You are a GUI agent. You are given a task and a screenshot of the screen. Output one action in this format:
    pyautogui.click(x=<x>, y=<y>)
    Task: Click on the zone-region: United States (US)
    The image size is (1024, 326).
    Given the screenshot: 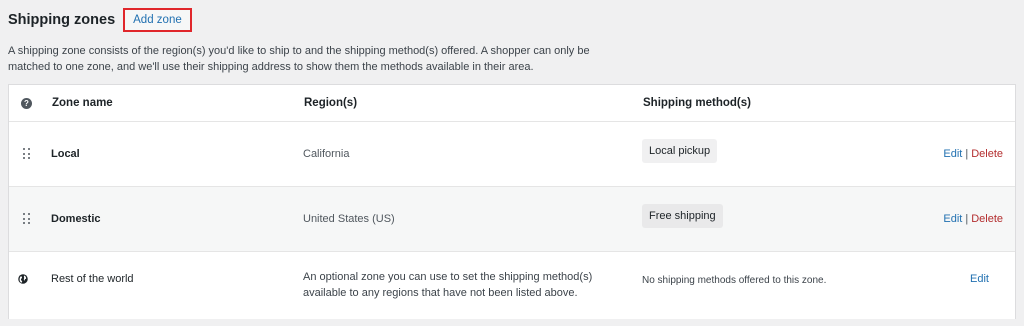 What is the action you would take?
    pyautogui.click(x=349, y=219)
    